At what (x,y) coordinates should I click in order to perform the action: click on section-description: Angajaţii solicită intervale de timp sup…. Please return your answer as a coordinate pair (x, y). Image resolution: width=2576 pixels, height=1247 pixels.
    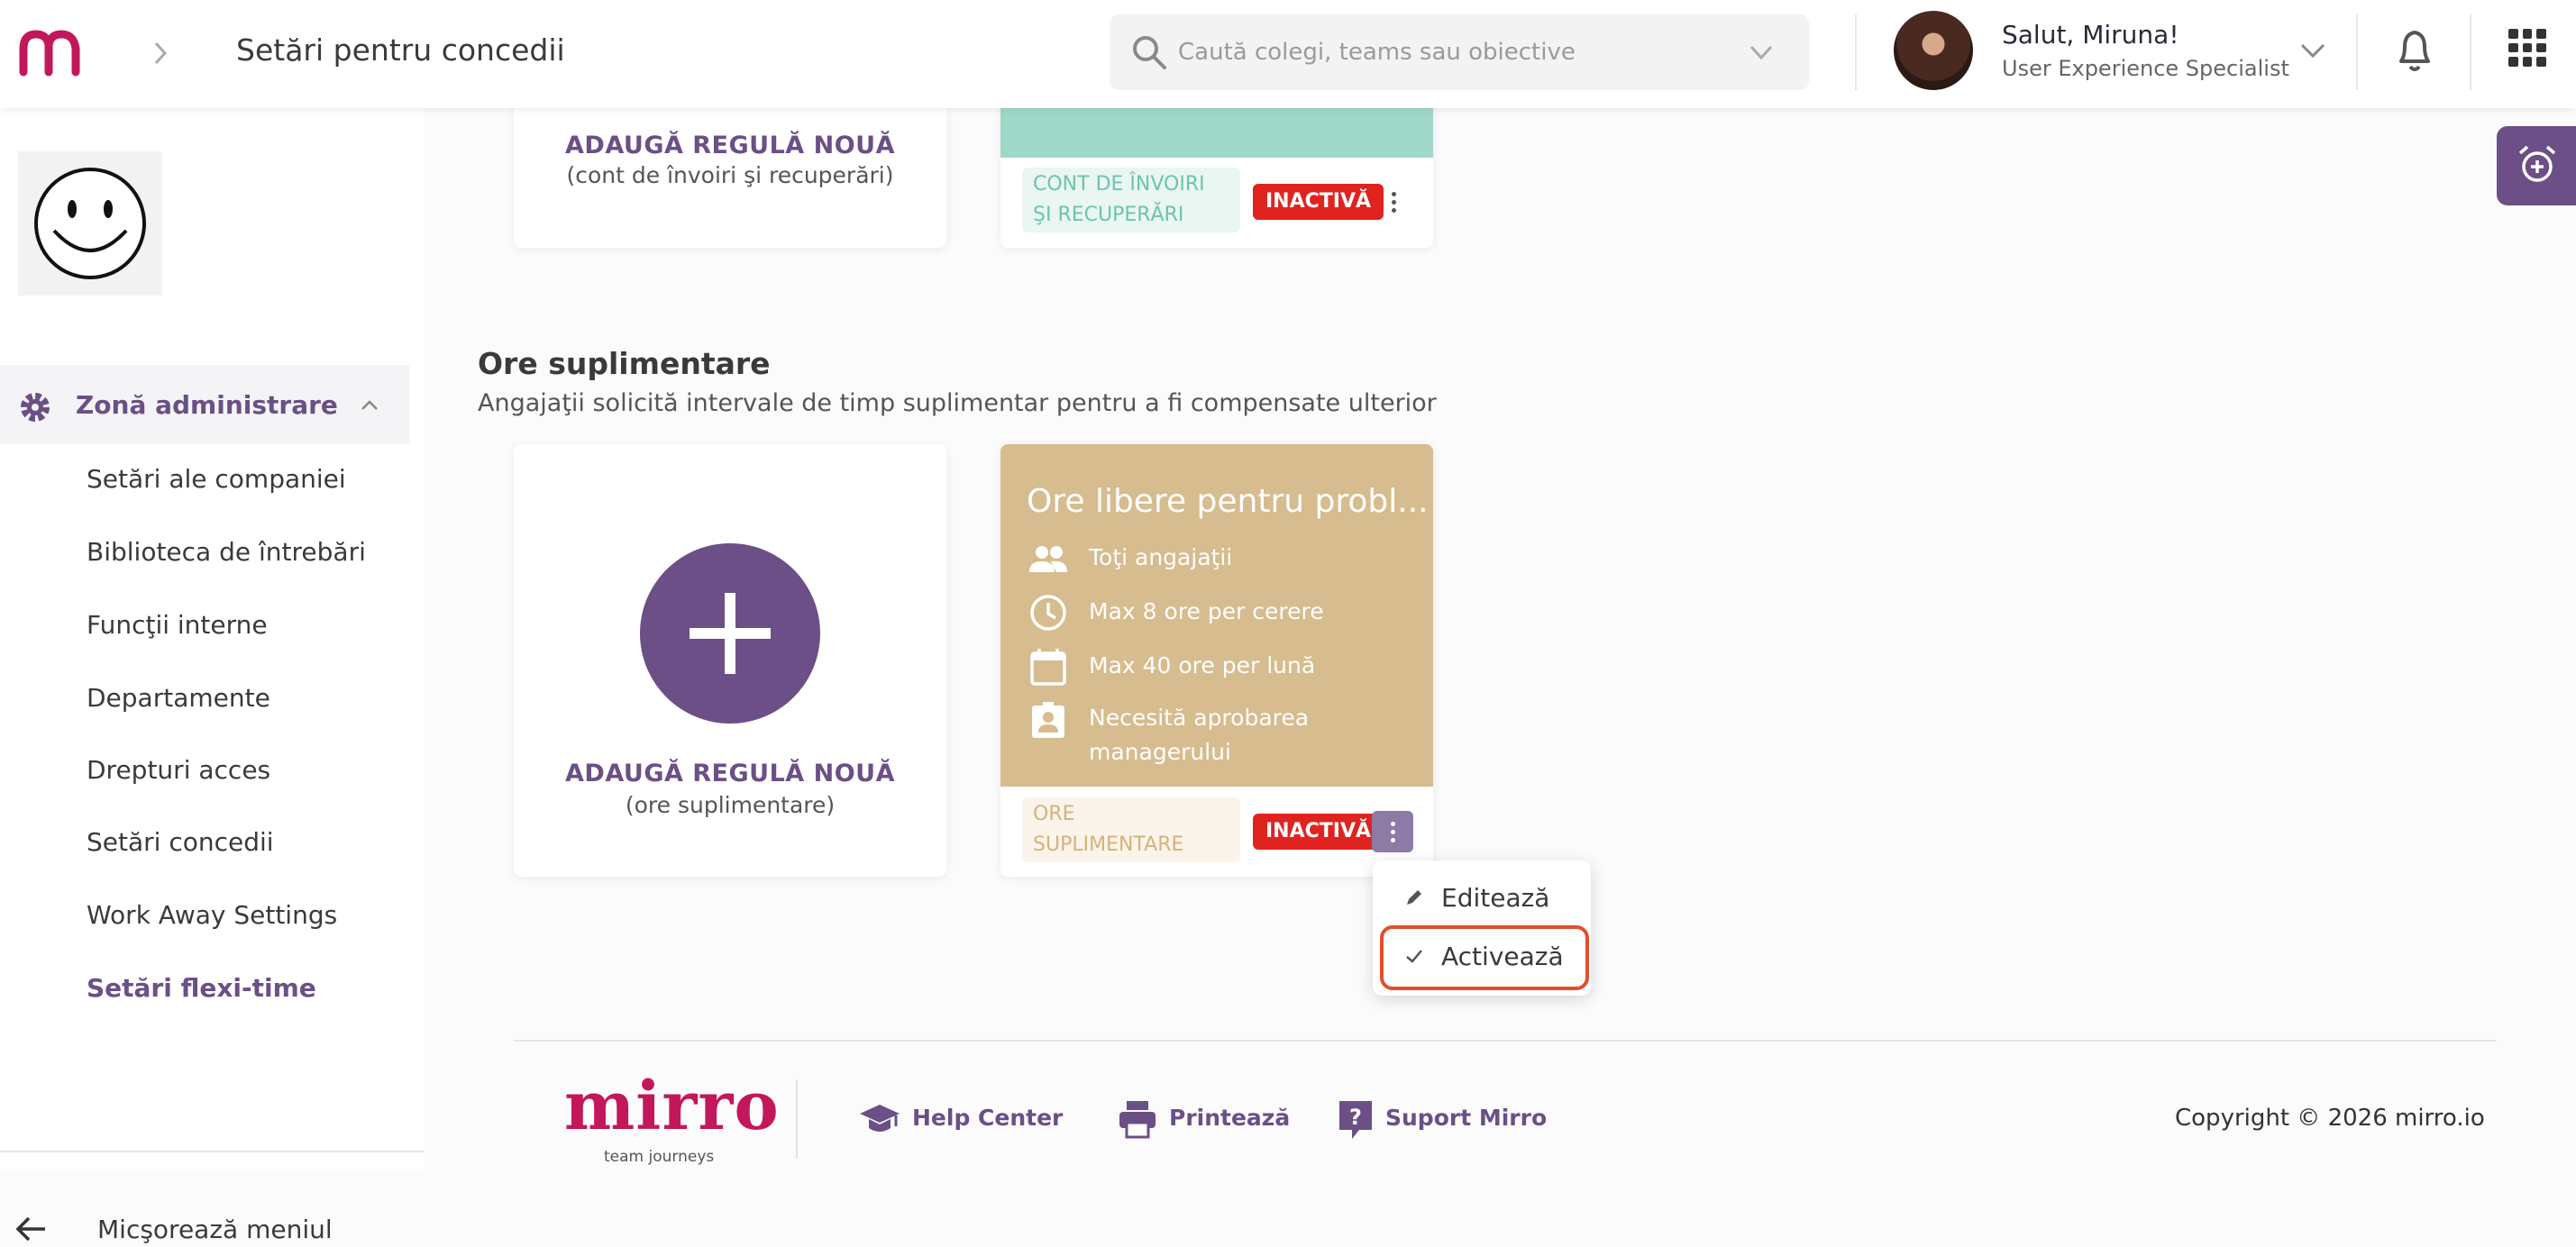
    Looking at the image, I should click on (958, 403).